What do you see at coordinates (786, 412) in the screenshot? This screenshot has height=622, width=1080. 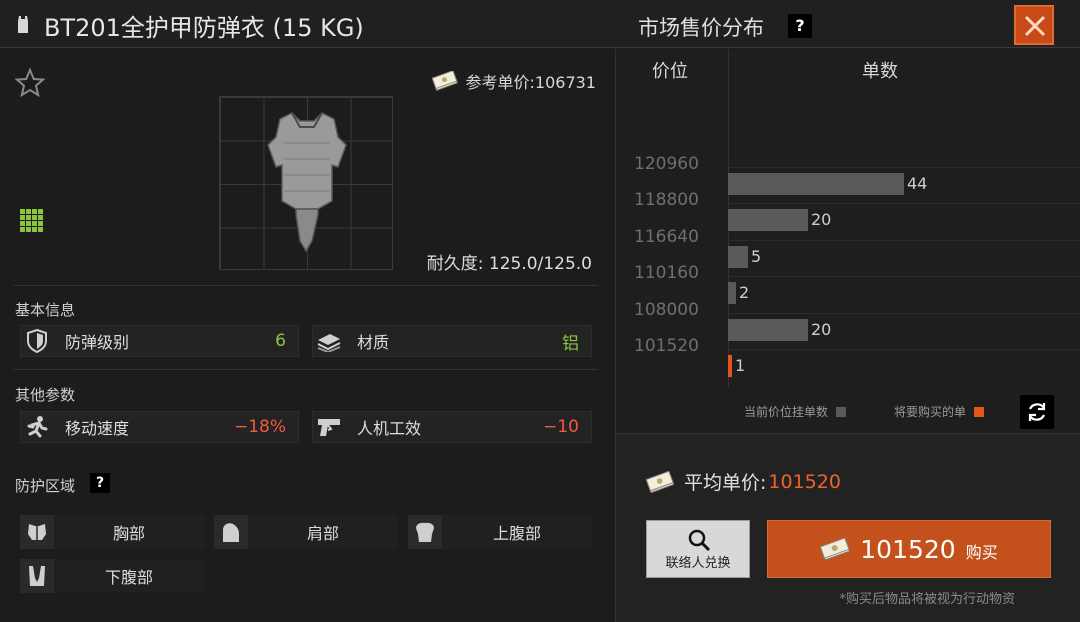 I see `legend-current-label: 当前价位挂单数` at bounding box center [786, 412].